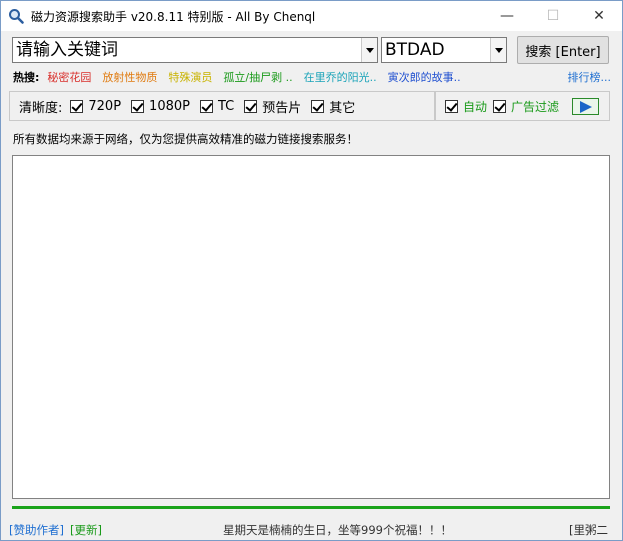  I want to click on window-title: 磁力资源搜索助手 v20.8.11 特别版 - All By Chenql, so click(173, 16).